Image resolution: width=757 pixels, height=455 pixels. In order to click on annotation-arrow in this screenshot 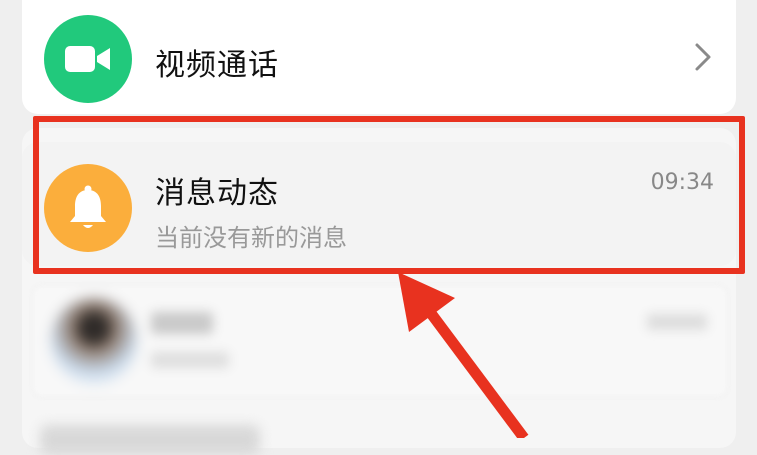, I will do `click(463, 355)`.